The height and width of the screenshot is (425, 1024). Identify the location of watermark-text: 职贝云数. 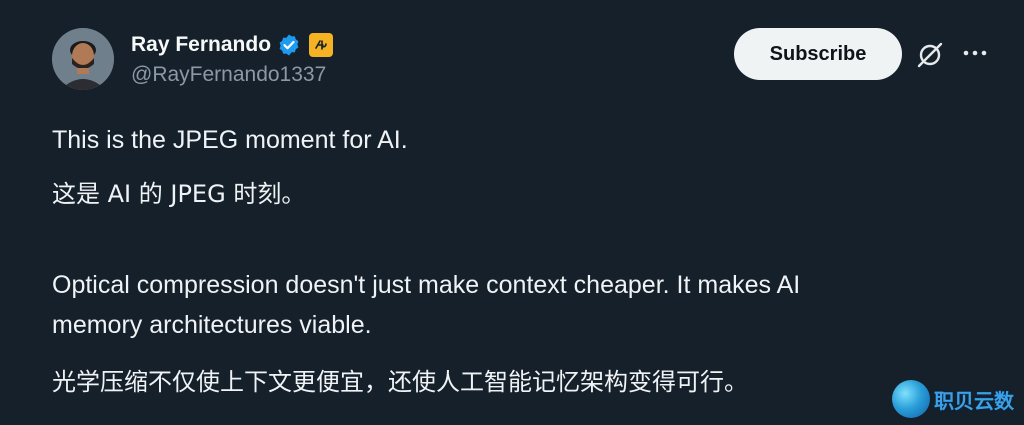
(974, 400).